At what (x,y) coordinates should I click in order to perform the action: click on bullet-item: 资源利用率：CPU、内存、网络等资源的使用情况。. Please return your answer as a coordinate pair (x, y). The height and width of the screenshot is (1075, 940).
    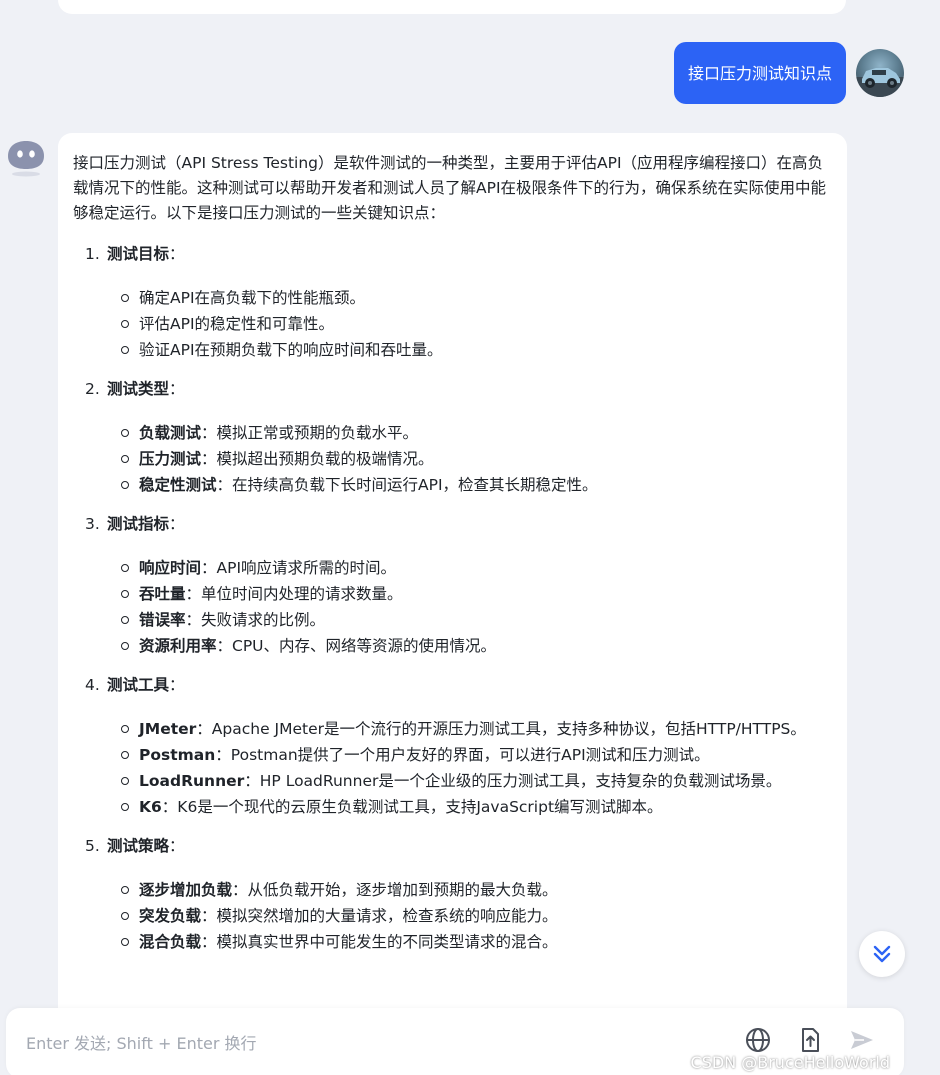
    Looking at the image, I should click on (450, 646).